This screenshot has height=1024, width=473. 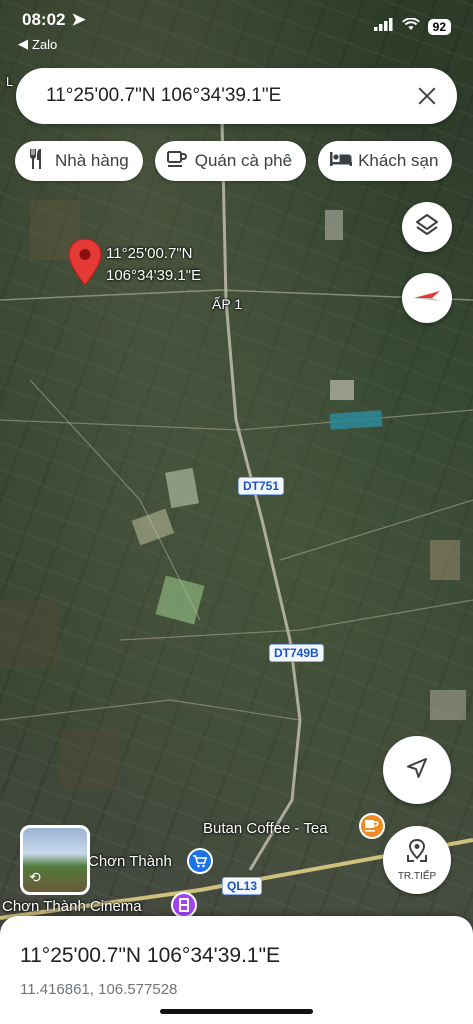 What do you see at coordinates (236, 1011) in the screenshot?
I see `home-indicator` at bounding box center [236, 1011].